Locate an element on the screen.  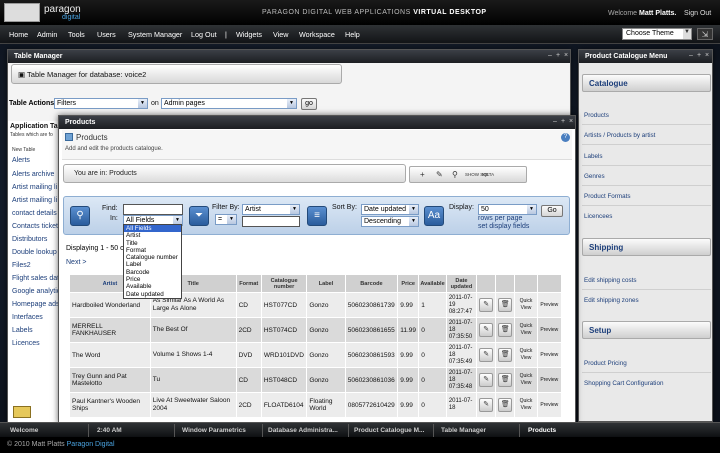
display-icon: Aa is located at coordinates (434, 216).